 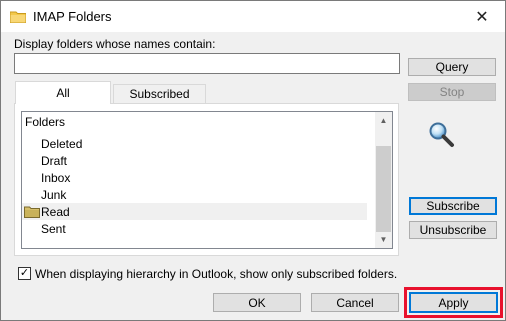 I want to click on folder-name-filter-input, so click(x=207, y=63).